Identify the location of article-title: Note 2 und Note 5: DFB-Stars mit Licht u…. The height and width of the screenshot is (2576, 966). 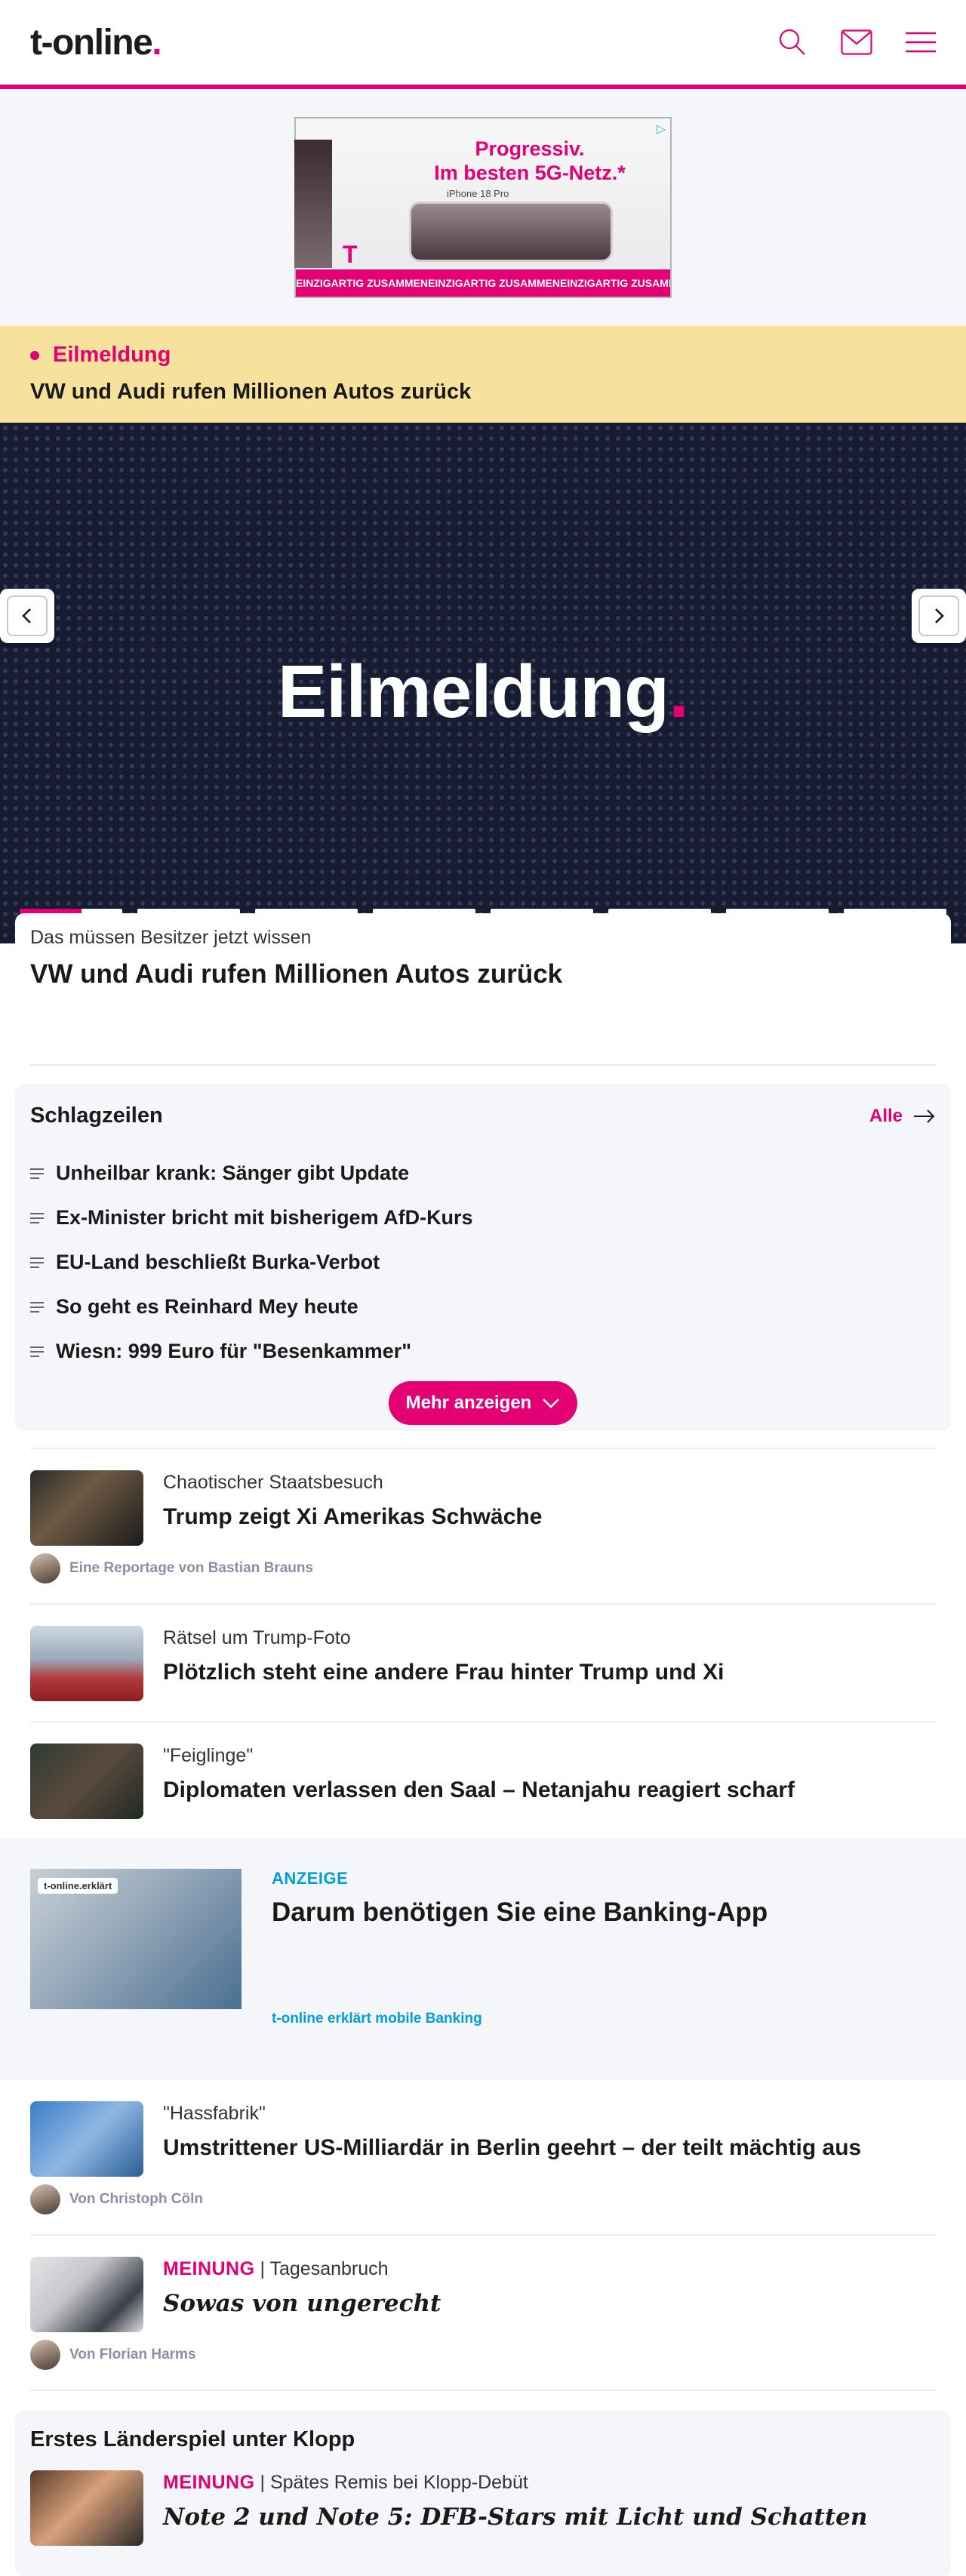
(515, 2517).